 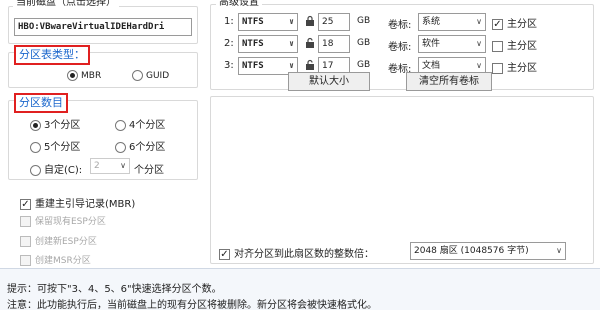 I want to click on radio-custom-partitions: 自定(C):, so click(x=56, y=168).